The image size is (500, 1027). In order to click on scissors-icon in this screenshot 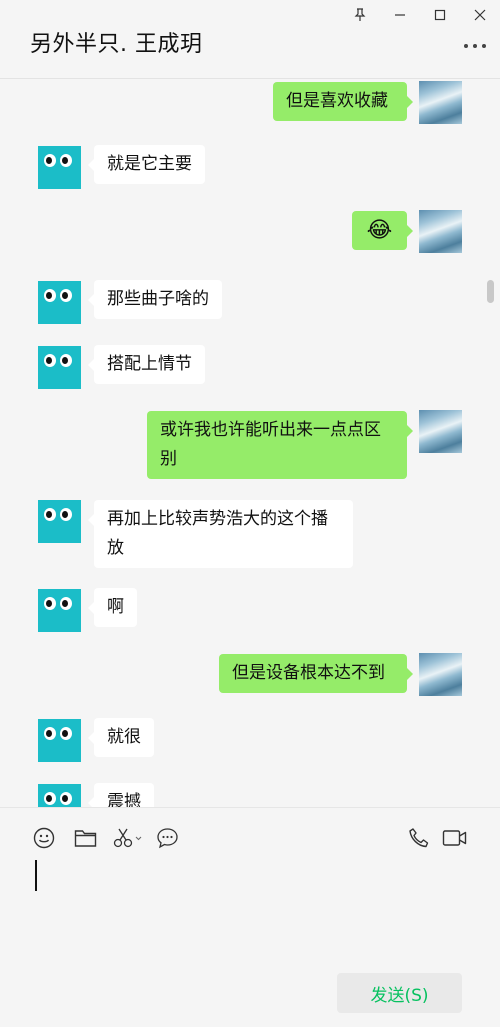, I will do `click(128, 838)`.